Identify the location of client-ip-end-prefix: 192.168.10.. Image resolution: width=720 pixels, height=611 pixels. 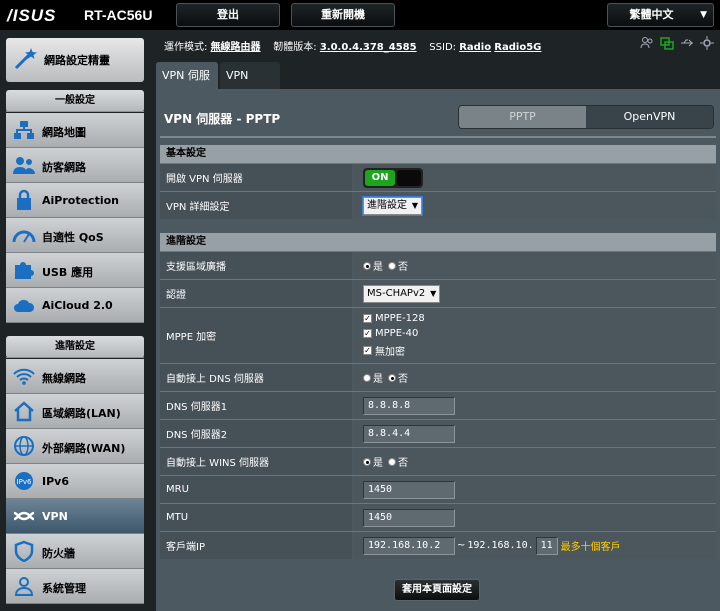
(500, 545).